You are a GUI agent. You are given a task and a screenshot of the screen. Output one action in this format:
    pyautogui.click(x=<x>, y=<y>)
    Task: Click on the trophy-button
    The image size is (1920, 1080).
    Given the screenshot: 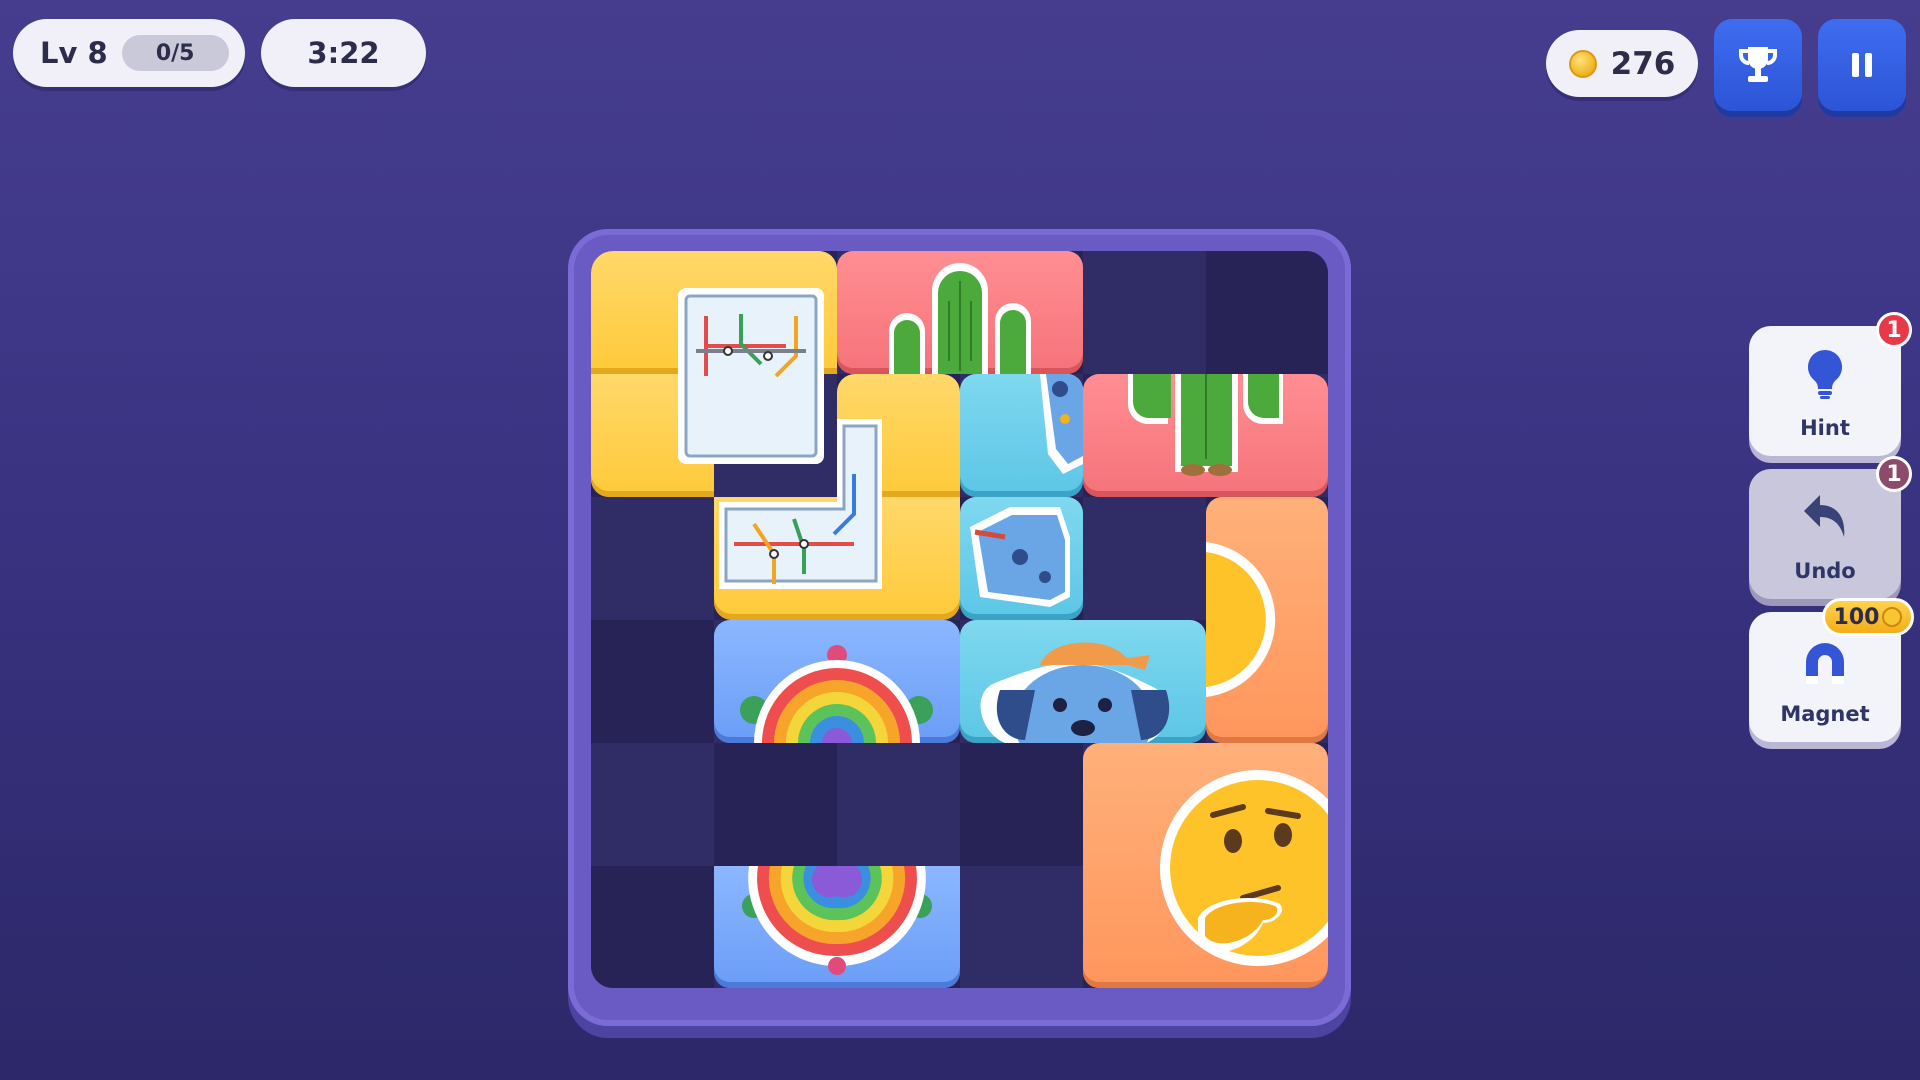 What is the action you would take?
    pyautogui.click(x=1758, y=65)
    